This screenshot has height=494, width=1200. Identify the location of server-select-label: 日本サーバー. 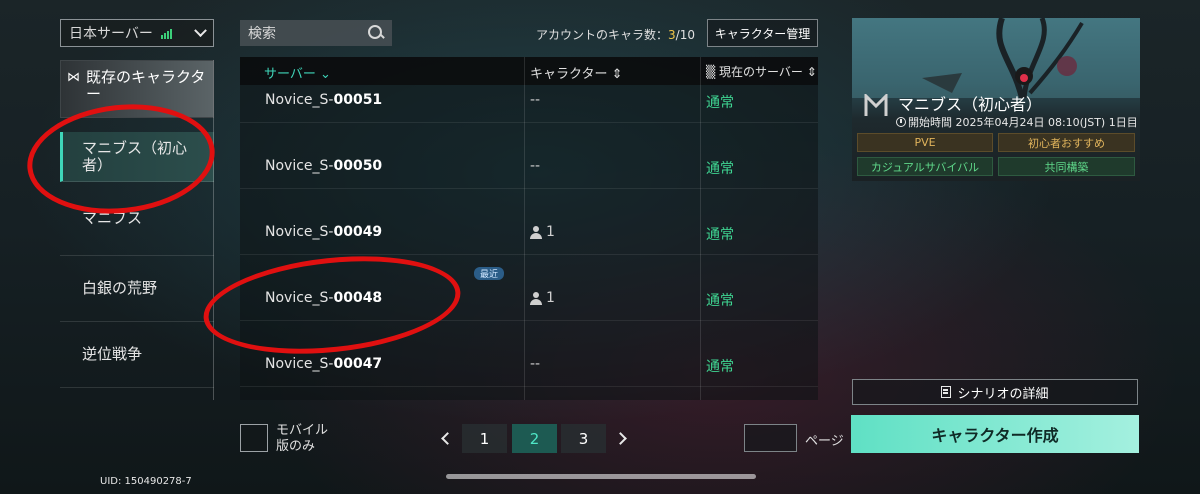
(111, 34).